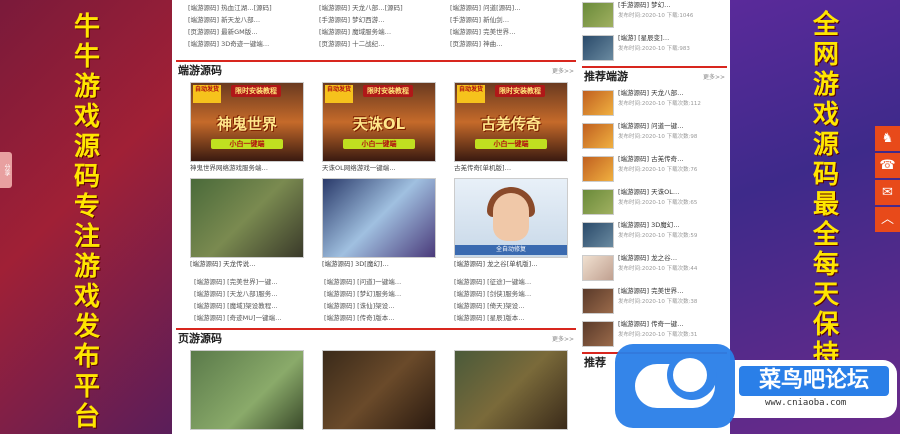  Describe the element at coordinates (247, 122) in the screenshot. I see `game-thumbnail: 自动发货 限时安装教程 神鬼世界 小白一键端` at that location.